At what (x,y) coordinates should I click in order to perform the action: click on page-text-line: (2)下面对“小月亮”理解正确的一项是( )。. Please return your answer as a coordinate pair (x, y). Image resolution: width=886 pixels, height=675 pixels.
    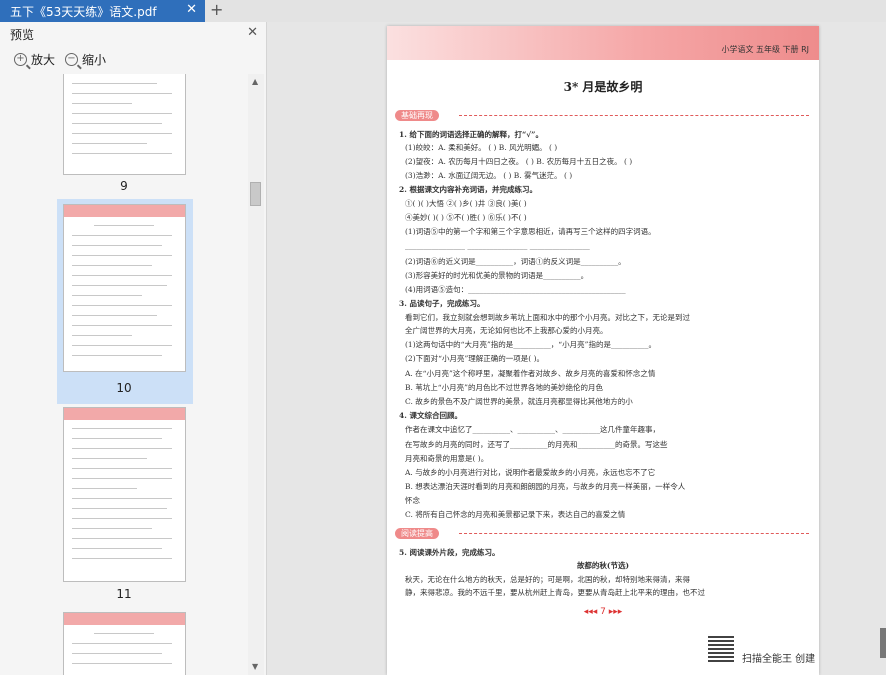
    Looking at the image, I should click on (475, 358).